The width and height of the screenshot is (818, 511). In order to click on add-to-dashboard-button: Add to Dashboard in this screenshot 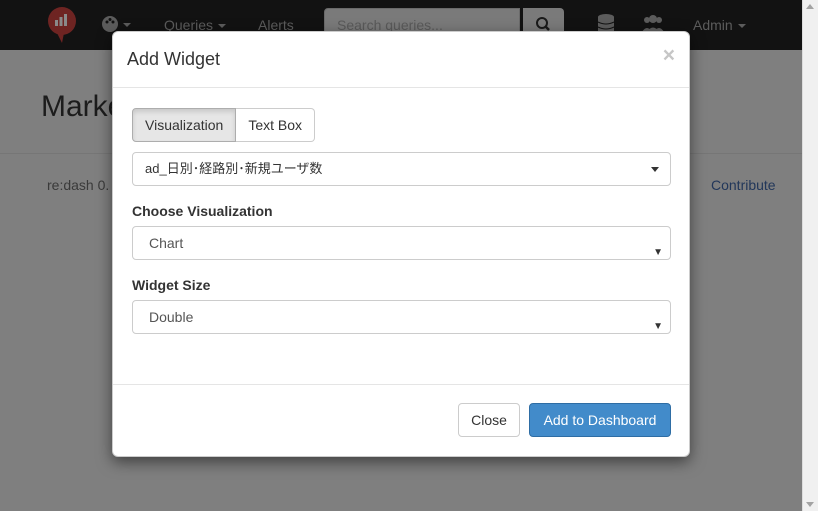, I will do `click(600, 420)`.